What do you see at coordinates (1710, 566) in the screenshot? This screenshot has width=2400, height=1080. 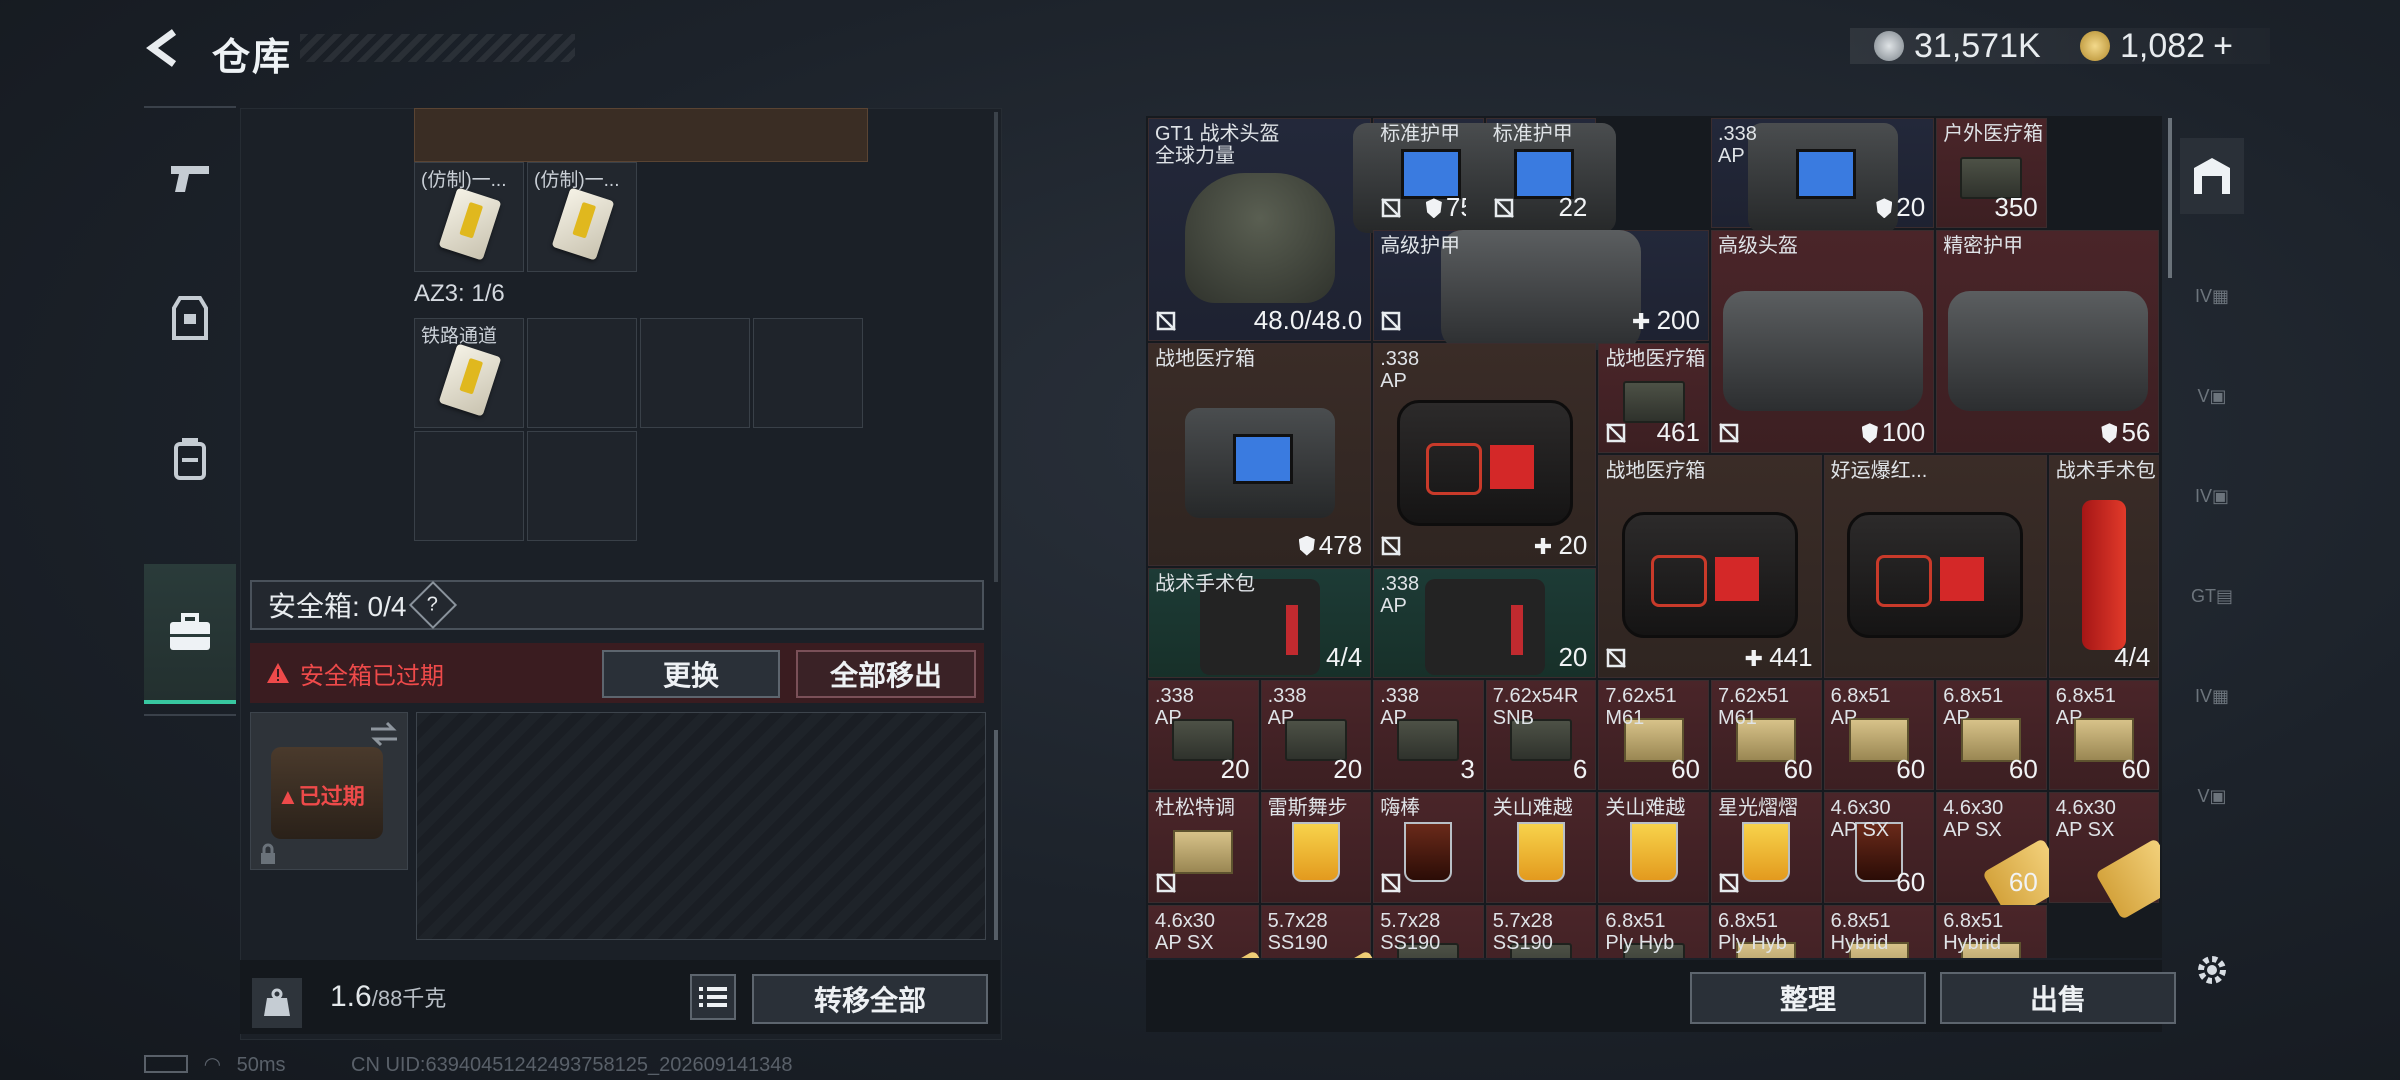 I see `storage-item: 战地医疗箱 ✚ 441` at bounding box center [1710, 566].